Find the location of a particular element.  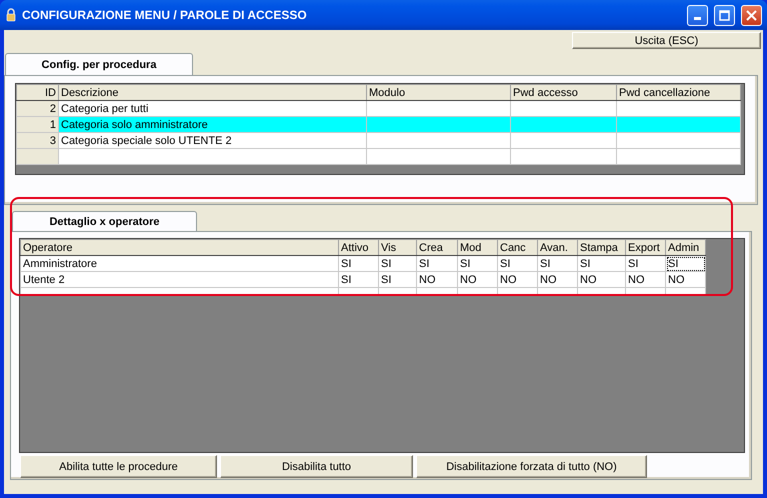

minimize-button is located at coordinates (697, 15).